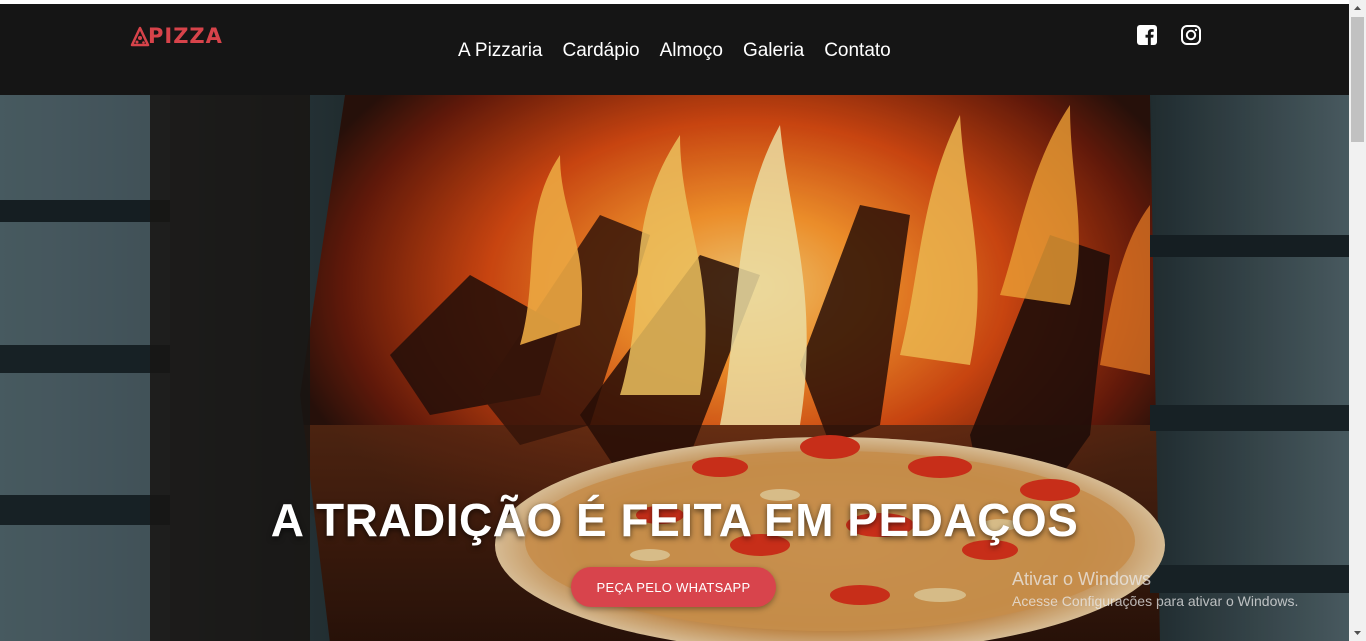  What do you see at coordinates (773, 51) in the screenshot?
I see `nav-link-galeria: Galeria` at bounding box center [773, 51].